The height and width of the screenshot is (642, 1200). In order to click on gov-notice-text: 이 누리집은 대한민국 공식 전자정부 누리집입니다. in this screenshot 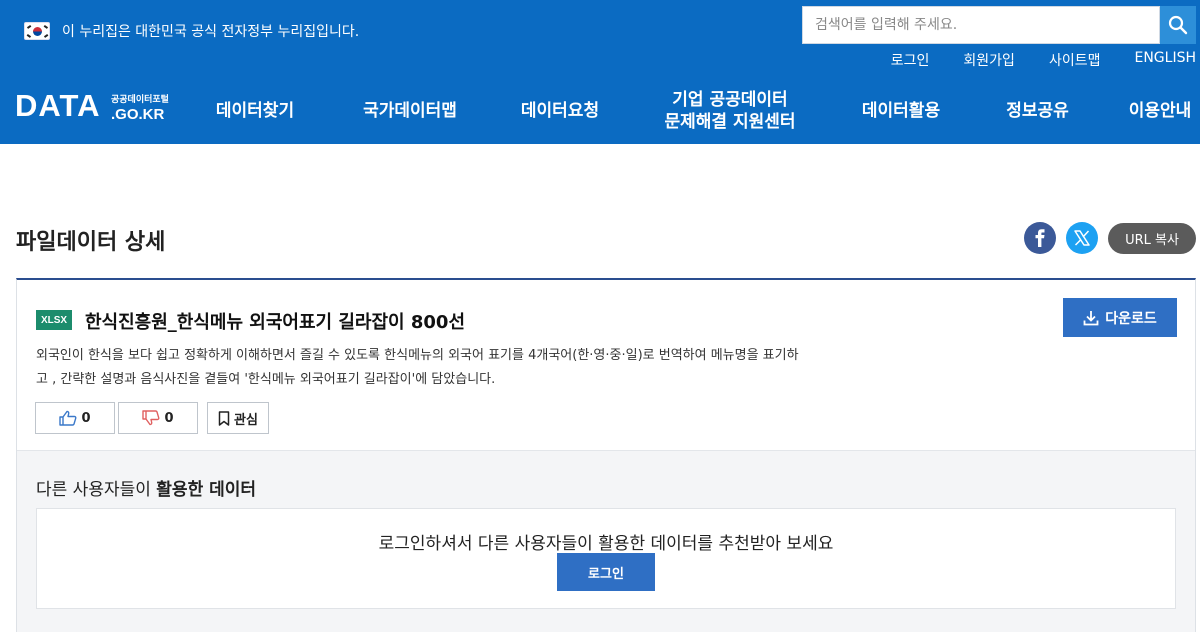, I will do `click(211, 32)`.